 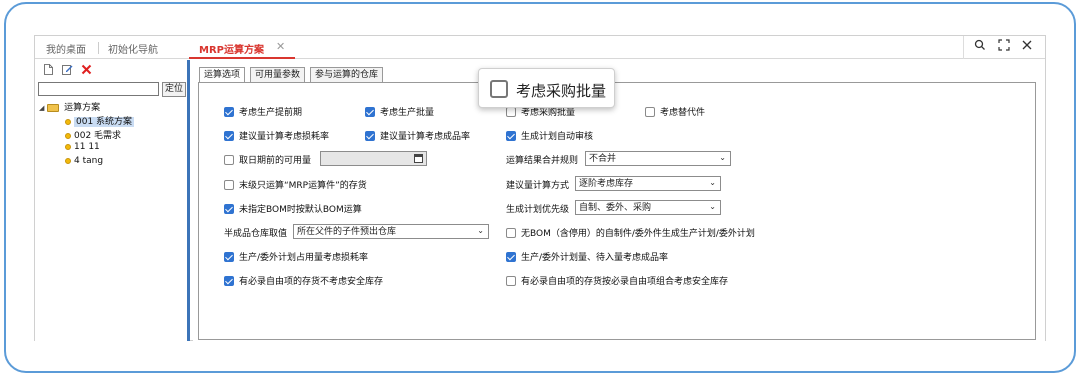 What do you see at coordinates (399, 111) in the screenshot?
I see `option-production-batch: 考虑生产批量` at bounding box center [399, 111].